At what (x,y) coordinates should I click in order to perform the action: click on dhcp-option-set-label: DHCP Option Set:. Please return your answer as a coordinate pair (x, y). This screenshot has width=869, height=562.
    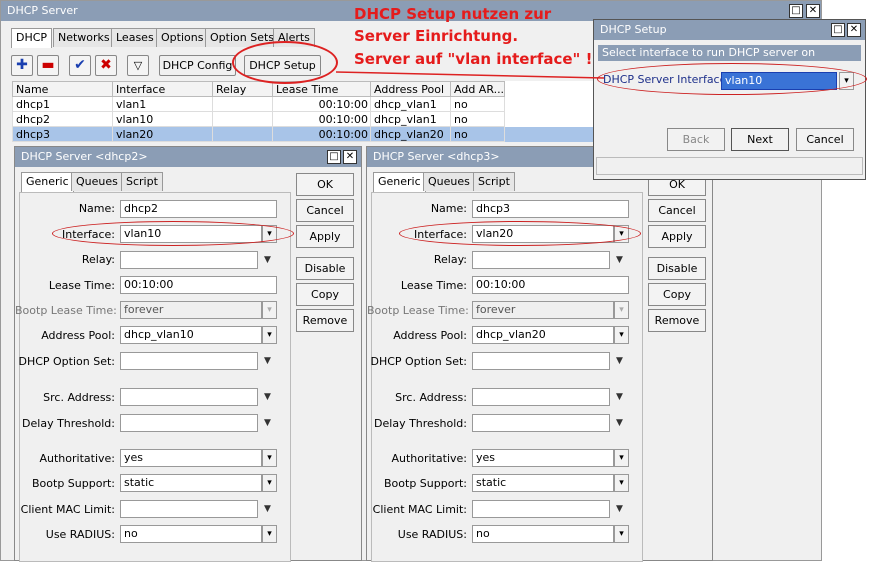
    Looking at the image, I should click on (418, 361).